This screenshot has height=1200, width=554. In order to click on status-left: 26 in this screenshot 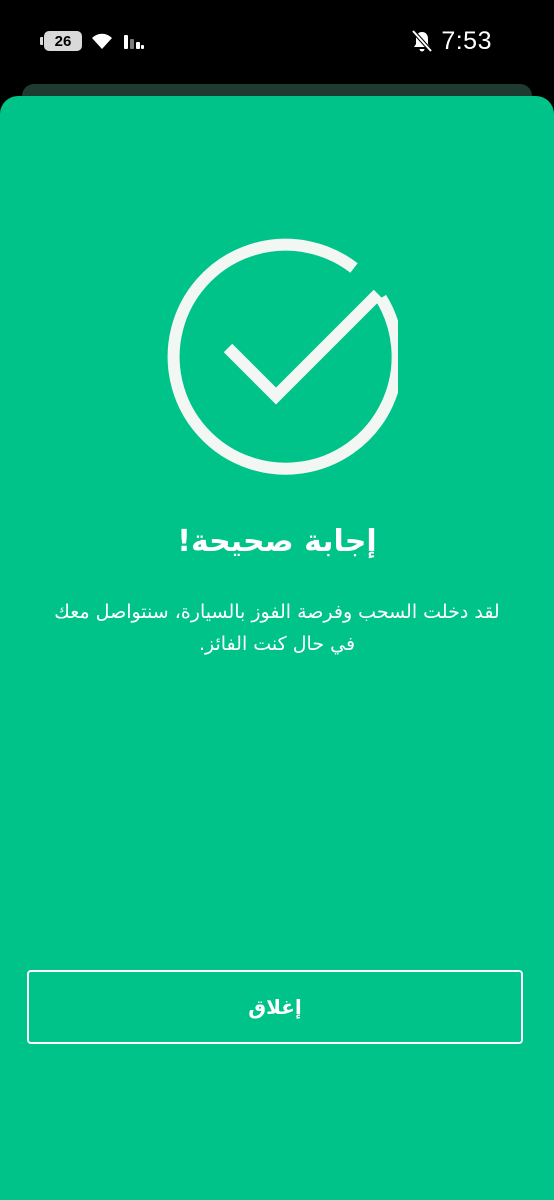, I will do `click(93, 41)`.